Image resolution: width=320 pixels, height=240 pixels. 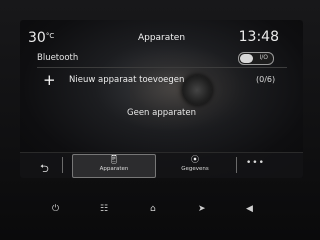 What do you see at coordinates (104, 209) in the screenshot?
I see `apps-icon: ☷` at bounding box center [104, 209].